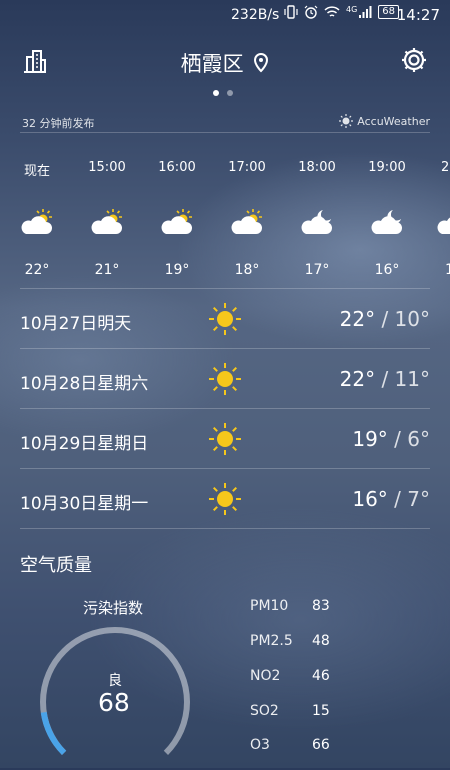  Describe the element at coordinates (370, 439) in the screenshot. I see `day-high: 19°` at that location.